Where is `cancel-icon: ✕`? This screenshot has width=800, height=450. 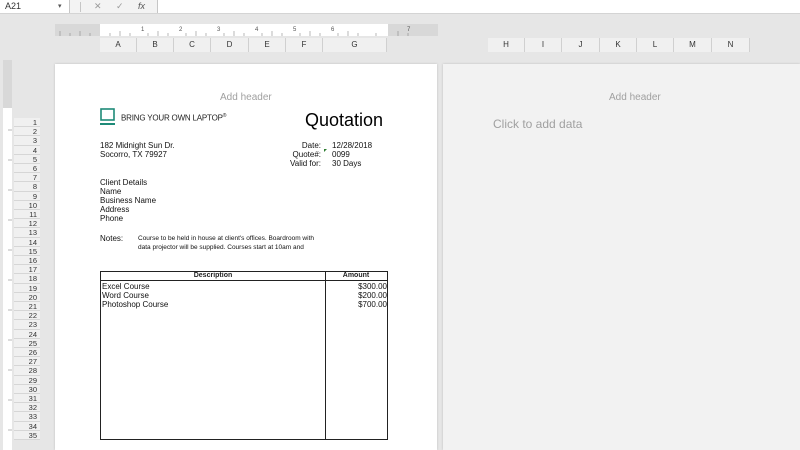 cancel-icon: ✕ is located at coordinates (98, 6).